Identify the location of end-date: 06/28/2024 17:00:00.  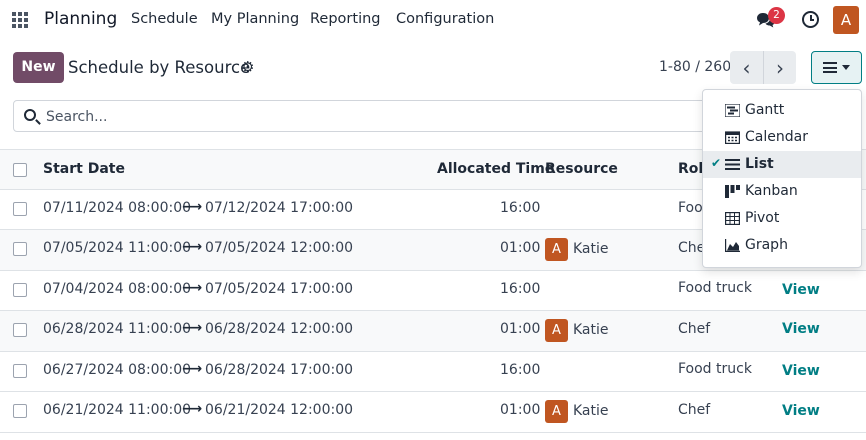
(279, 370).